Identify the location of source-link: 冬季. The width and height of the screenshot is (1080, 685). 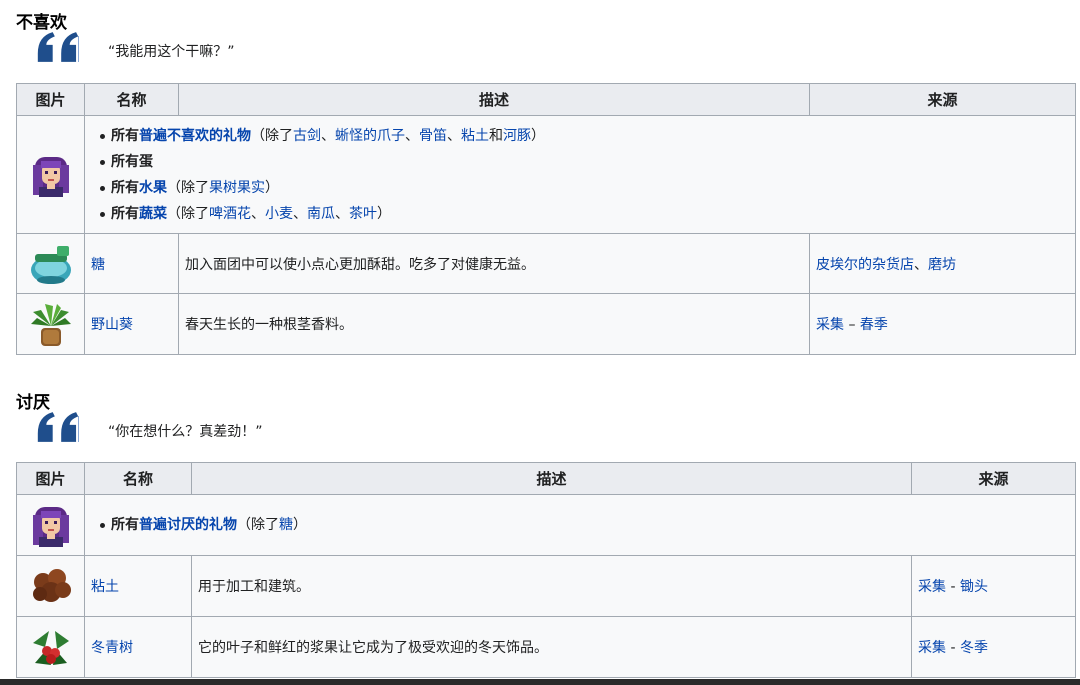
(974, 648).